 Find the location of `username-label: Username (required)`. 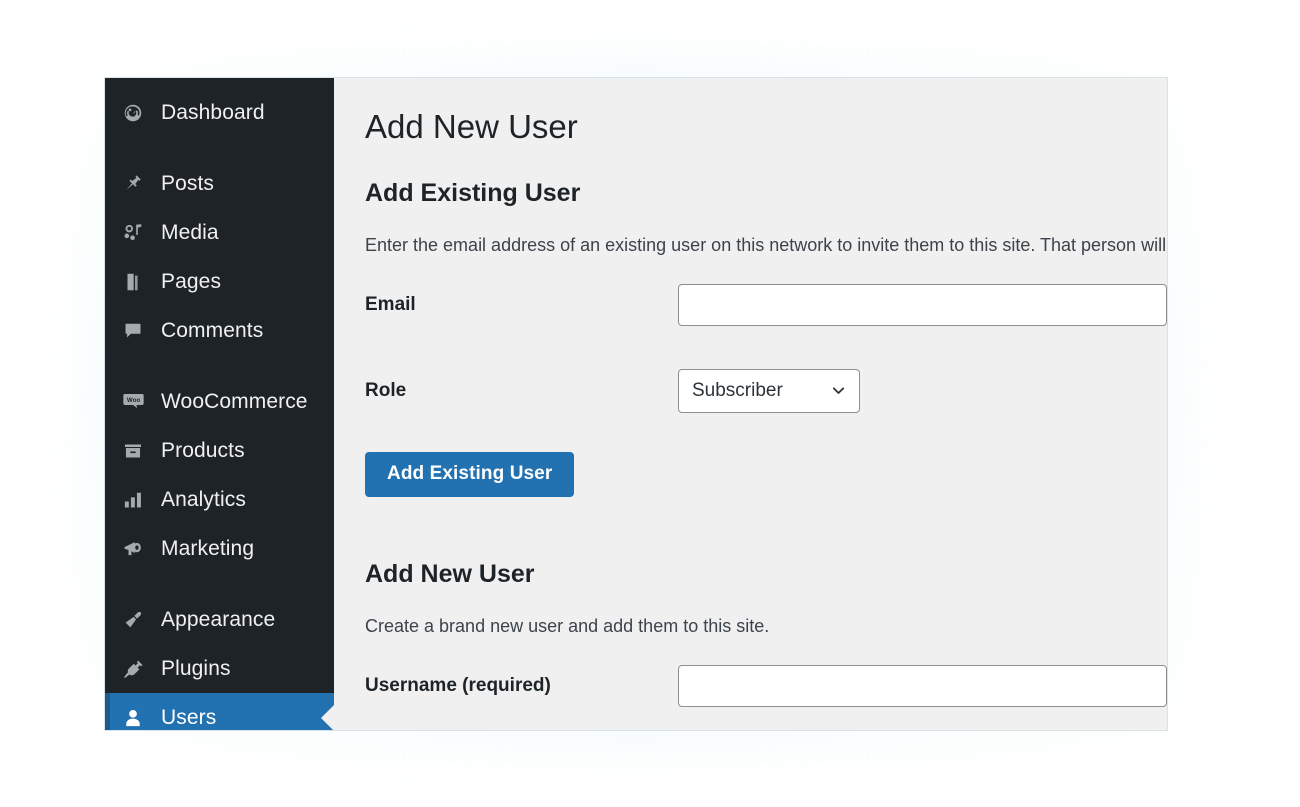

username-label: Username (required) is located at coordinates (458, 685).